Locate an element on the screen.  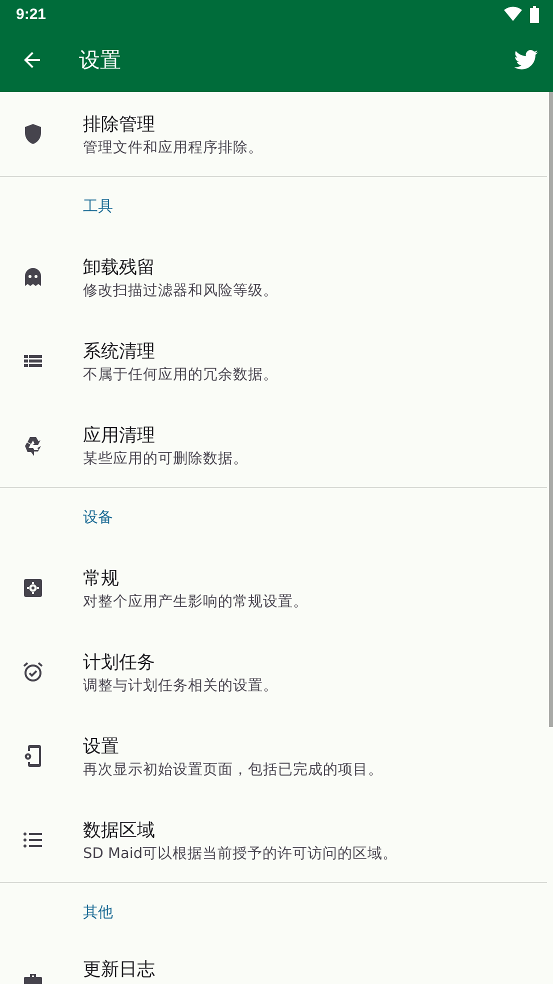
setting-title: 设置 is located at coordinates (233, 746).